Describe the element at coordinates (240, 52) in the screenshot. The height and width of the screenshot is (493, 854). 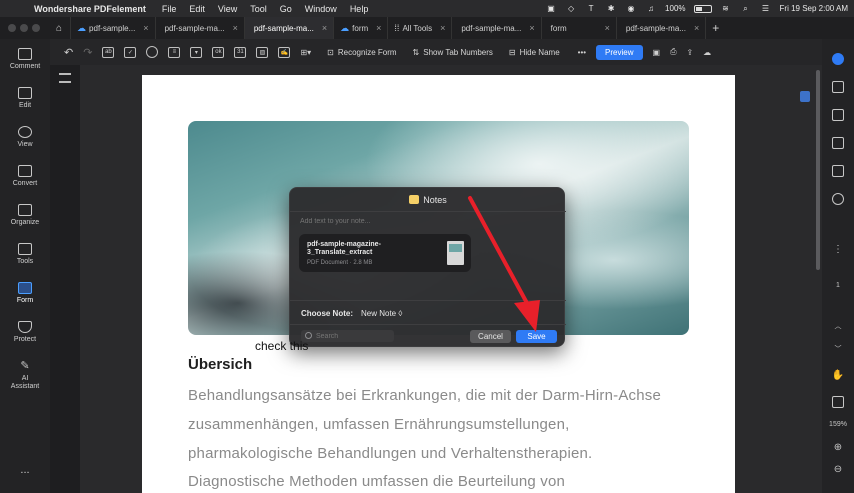
I see `date-field-icon: 31` at that location.